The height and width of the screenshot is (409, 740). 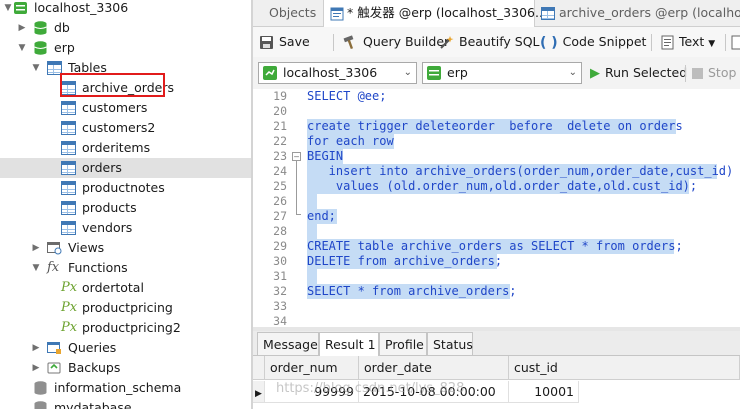 What do you see at coordinates (404, 261) in the screenshot?
I see `code-line-30: DELETE from archive_orders;` at bounding box center [404, 261].